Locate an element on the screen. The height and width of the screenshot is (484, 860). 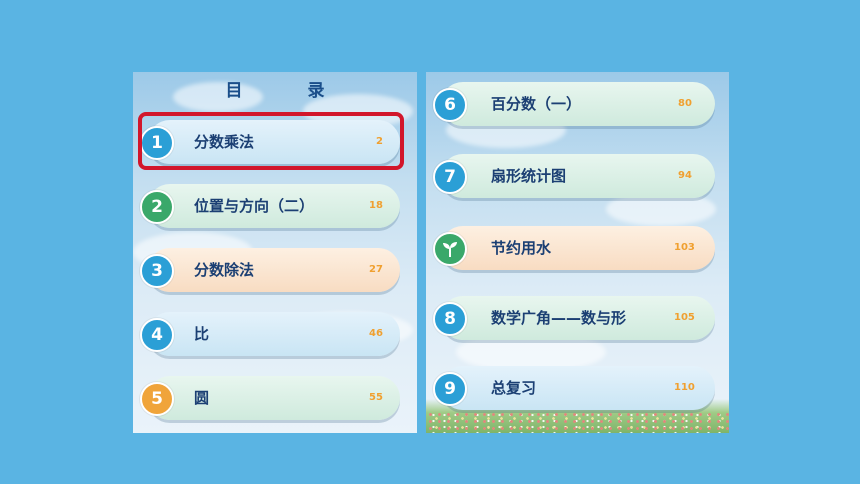
page-number: 27 is located at coordinates (376, 269).